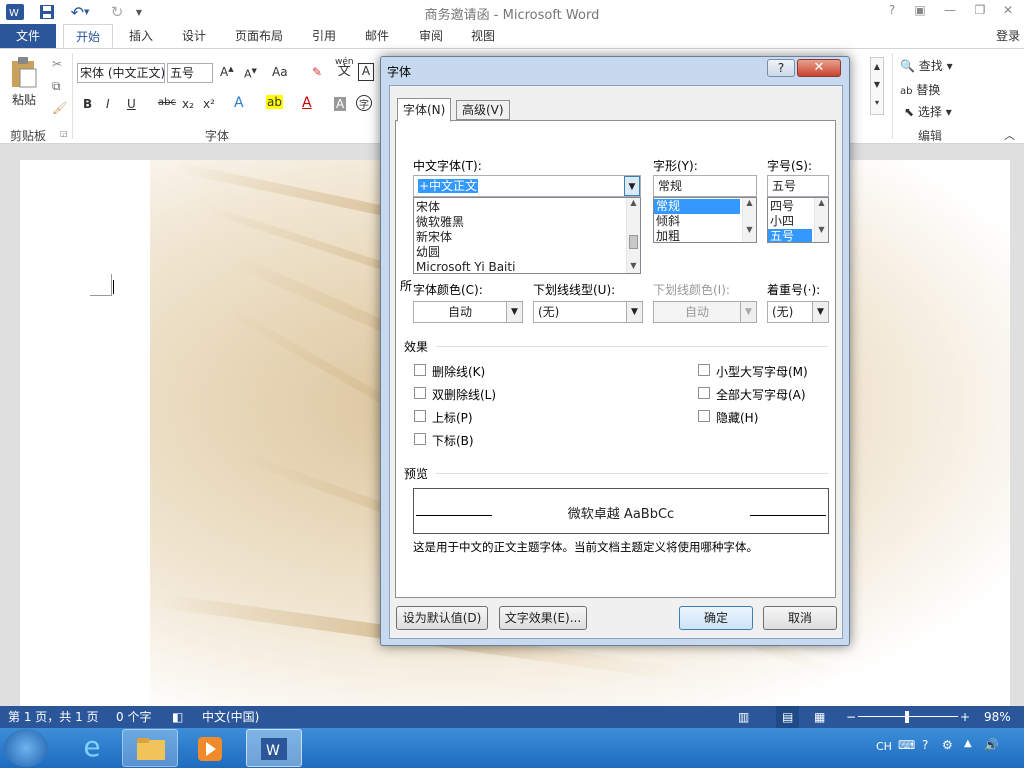 Image resolution: width=1024 pixels, height=771 pixels. Describe the element at coordinates (194, 36) in the screenshot. I see `tab-design: 设计` at that location.